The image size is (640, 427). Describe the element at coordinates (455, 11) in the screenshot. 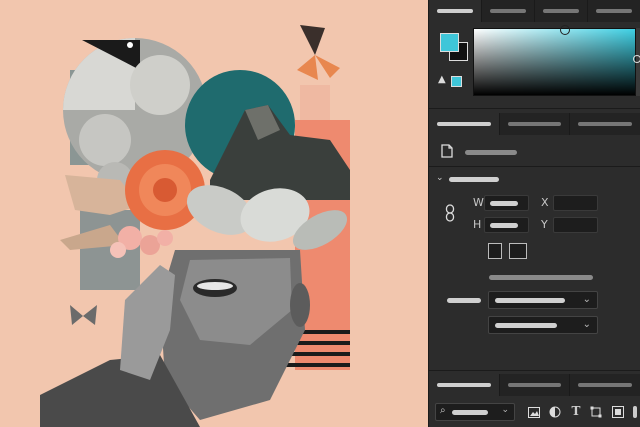

I see `tab-color` at that location.